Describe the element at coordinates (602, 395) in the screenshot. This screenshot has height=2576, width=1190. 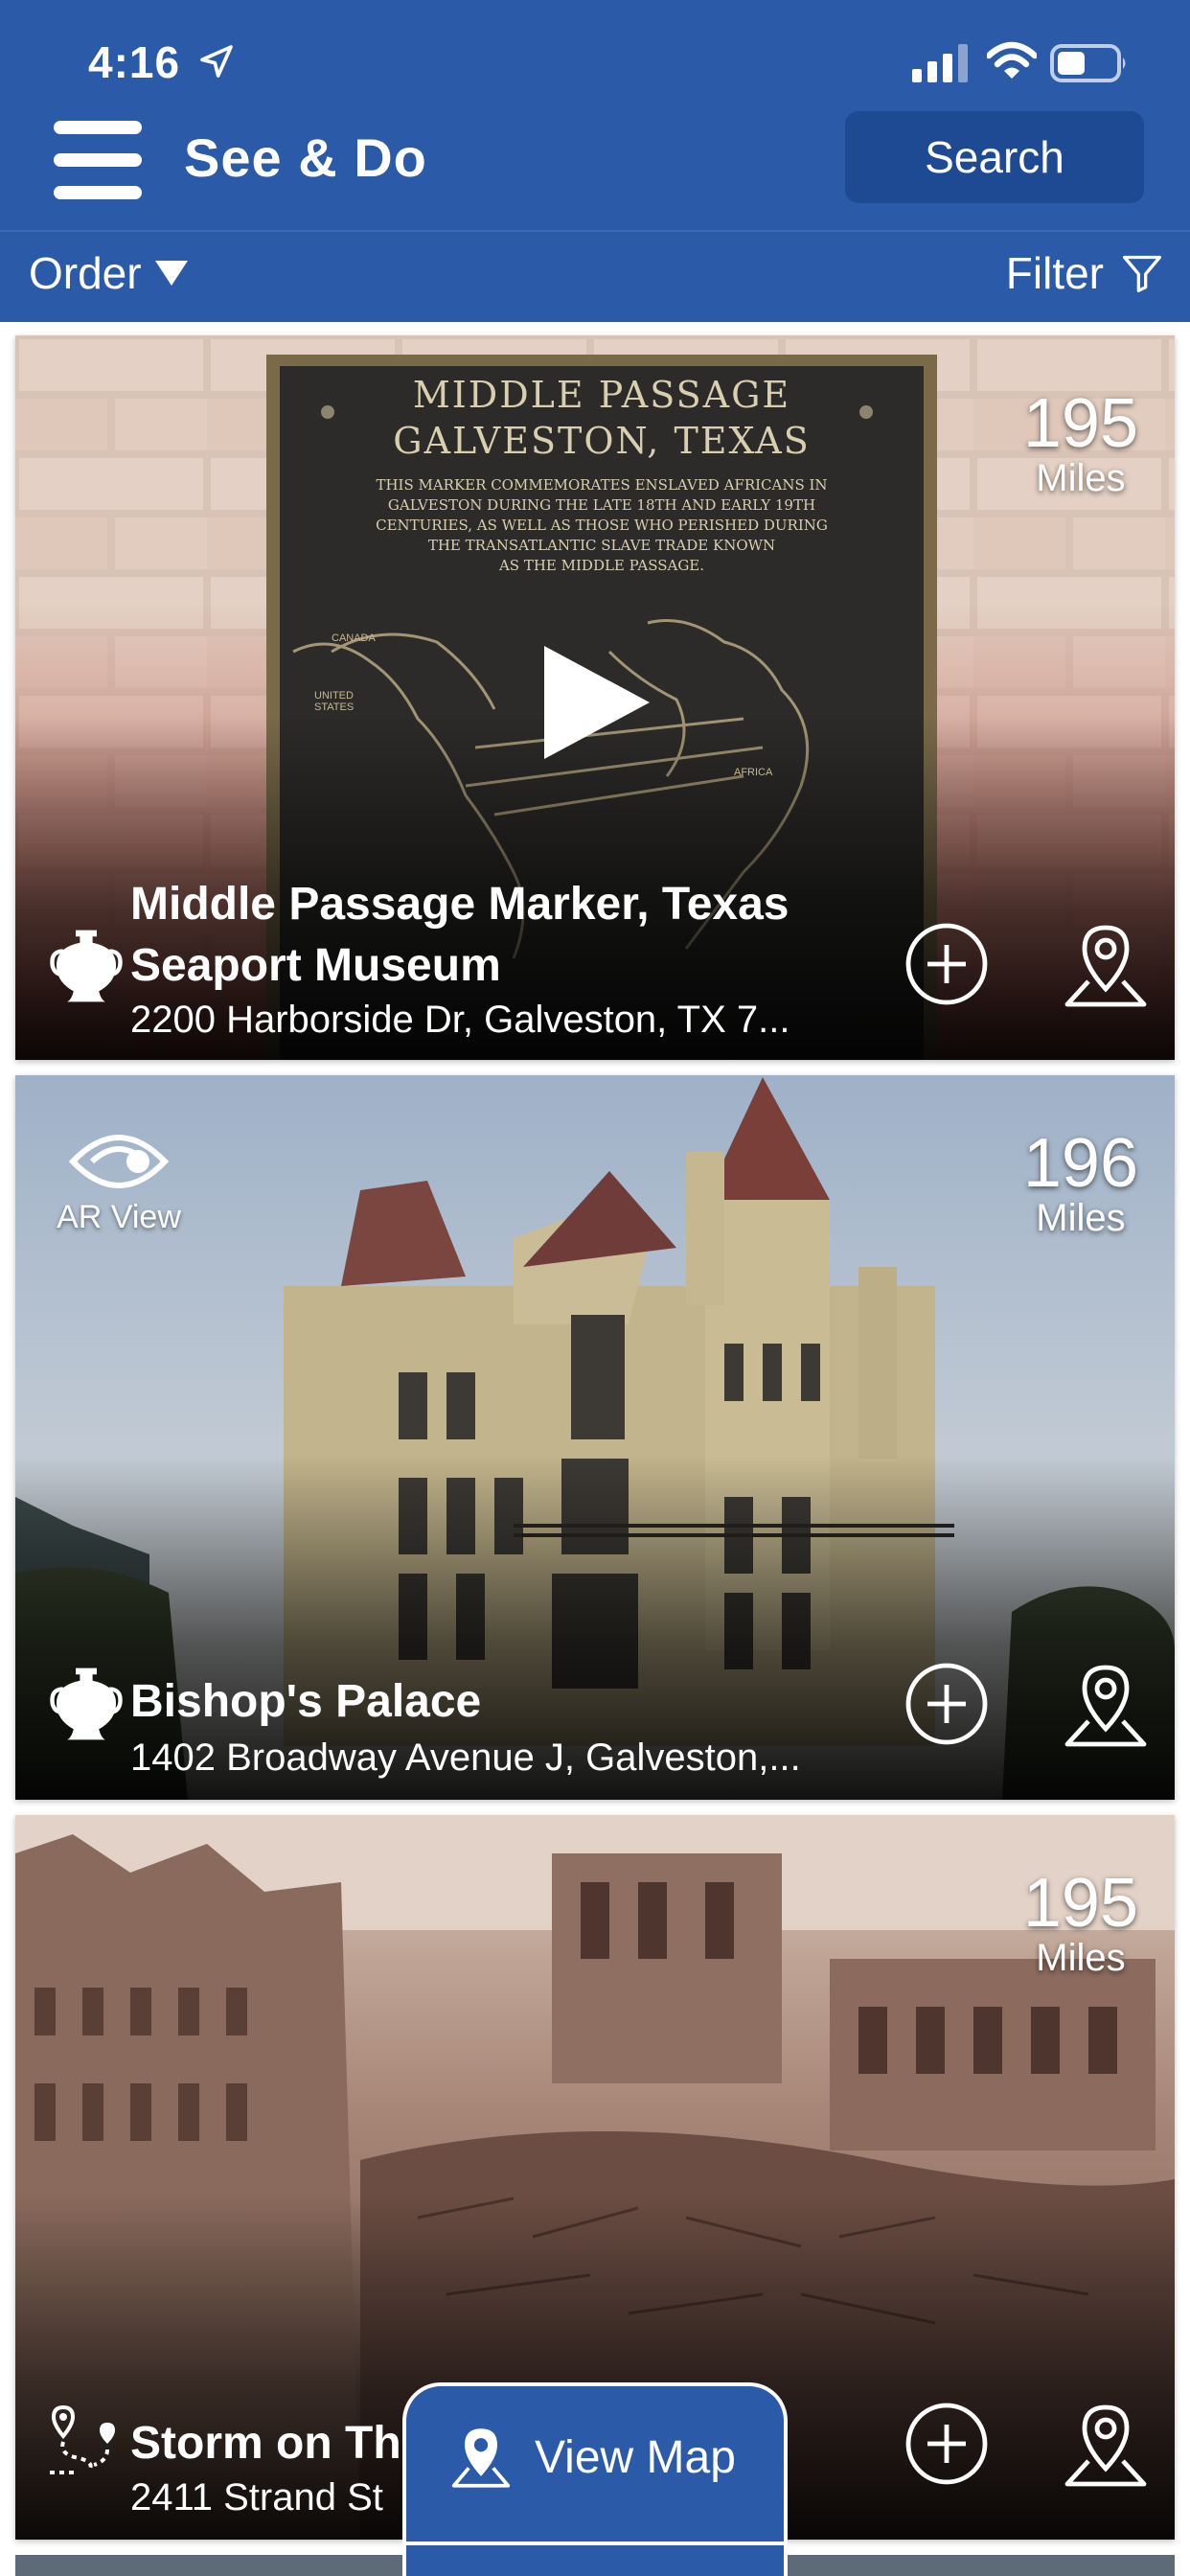
I see `plaque-heading-1: MIDDLE PASSAGE` at that location.